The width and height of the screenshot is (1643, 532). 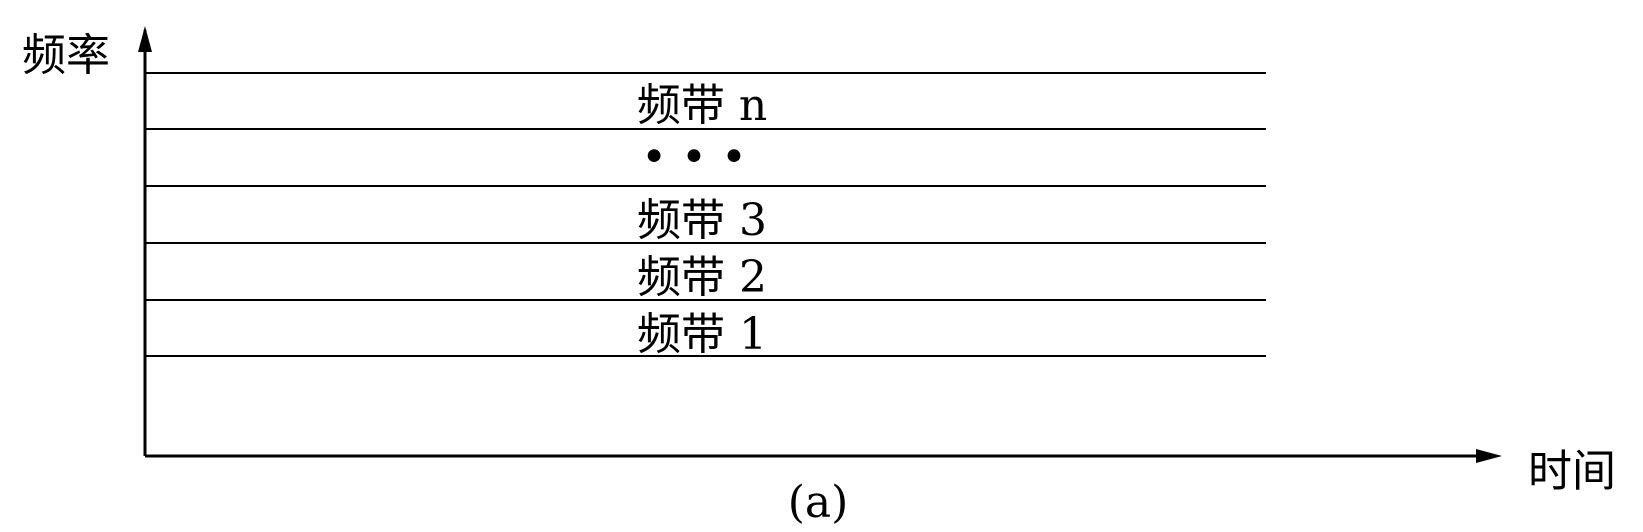 What do you see at coordinates (66, 55) in the screenshot?
I see `y-axis-label: 频率` at bounding box center [66, 55].